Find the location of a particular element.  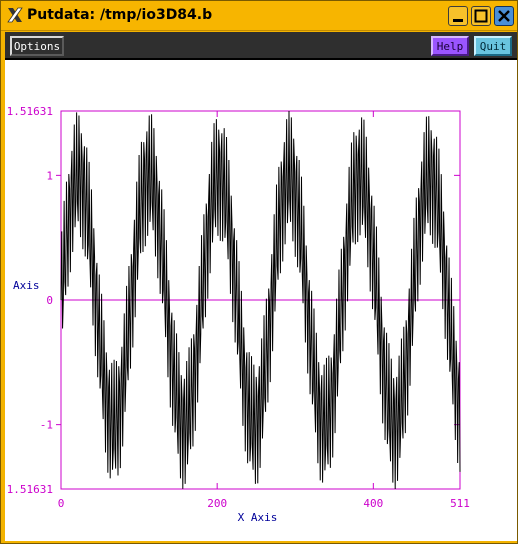

window-title: Putdata: /tmp/io3D84.b is located at coordinates (120, 15).